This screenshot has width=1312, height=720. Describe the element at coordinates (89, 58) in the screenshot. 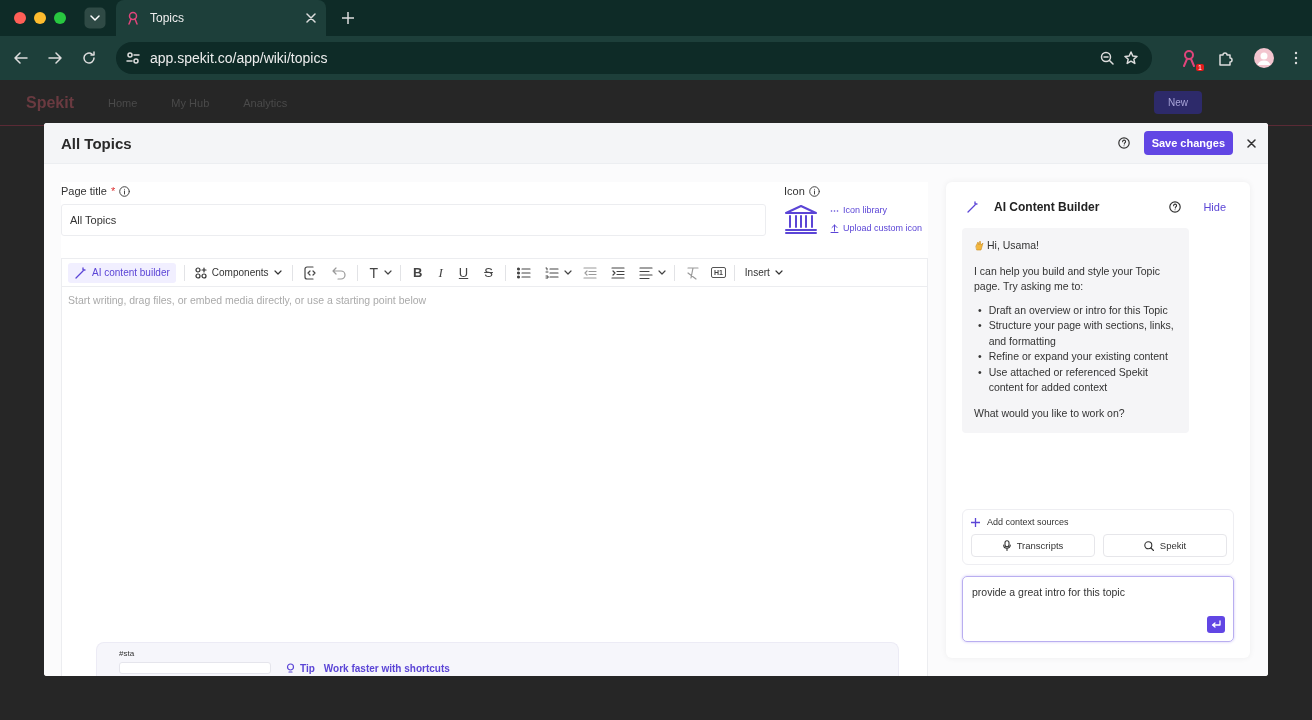

I see `reload-icon` at that location.